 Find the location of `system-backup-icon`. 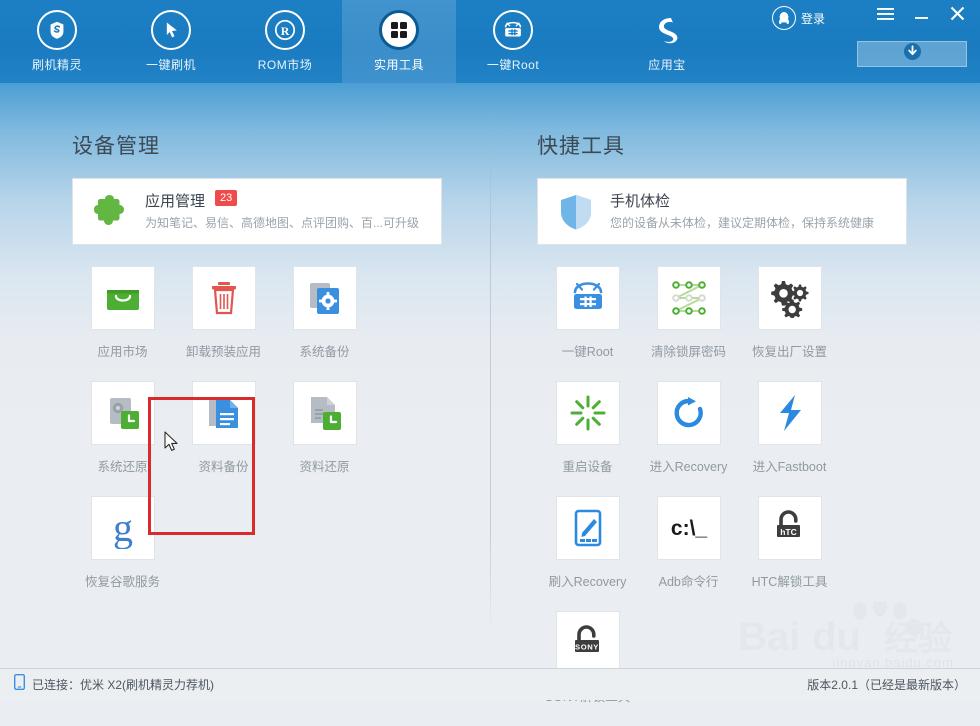

system-backup-icon is located at coordinates (324, 298).